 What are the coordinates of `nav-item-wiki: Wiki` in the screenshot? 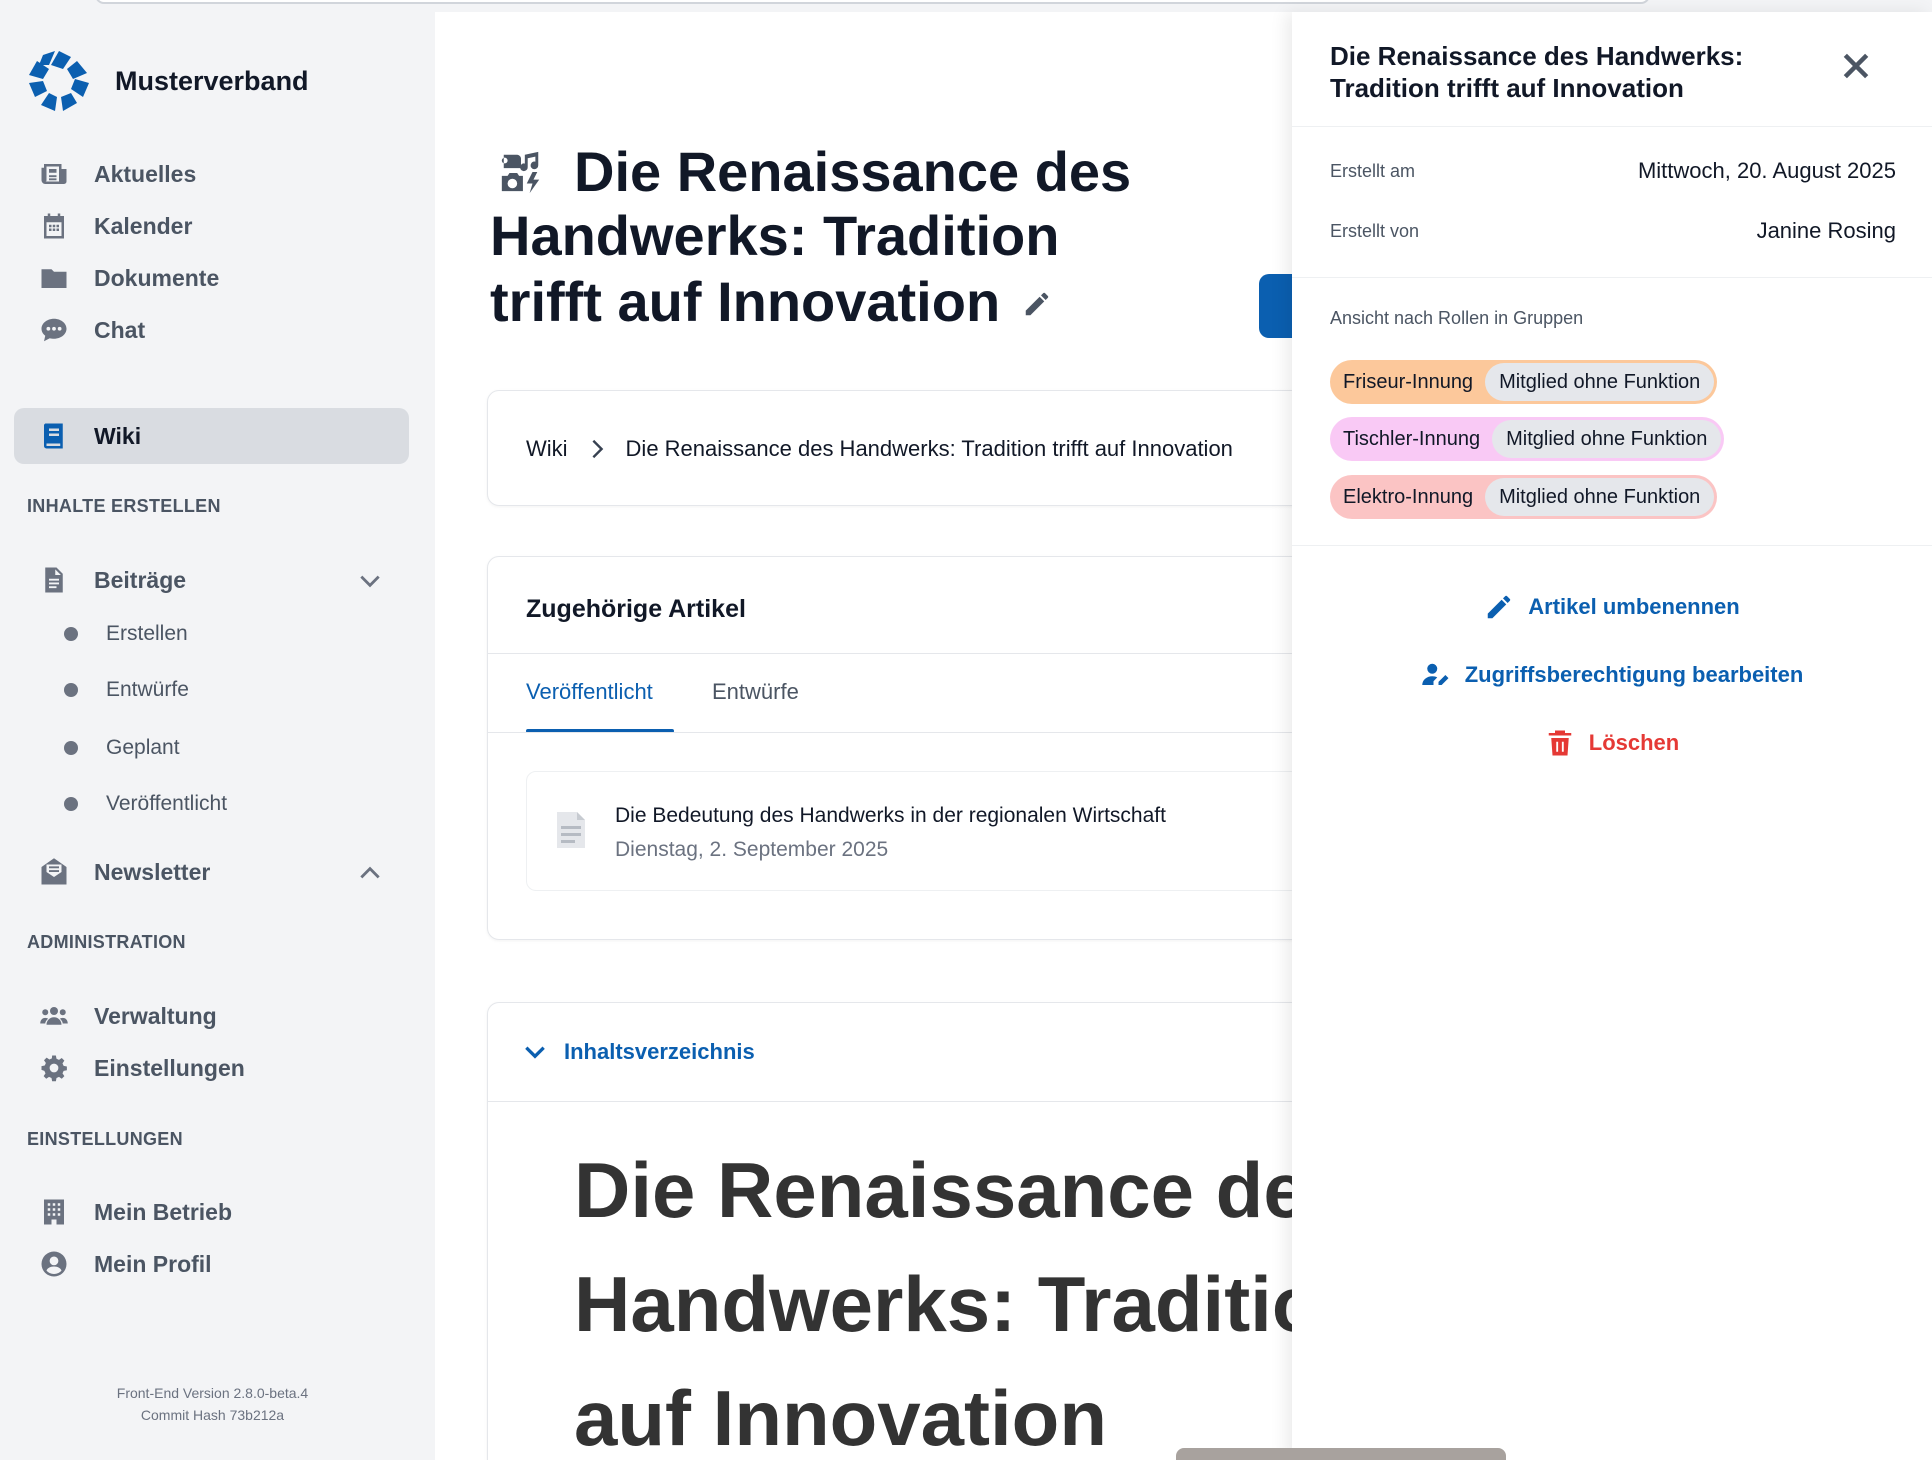 It's located at (211, 436).